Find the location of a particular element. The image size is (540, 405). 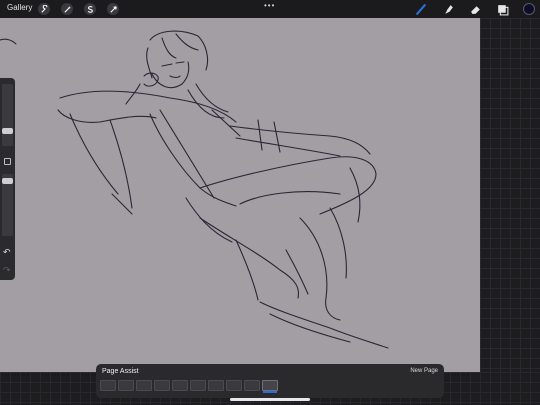

side-toolbar: ↶ ↷ is located at coordinates (7, 179).